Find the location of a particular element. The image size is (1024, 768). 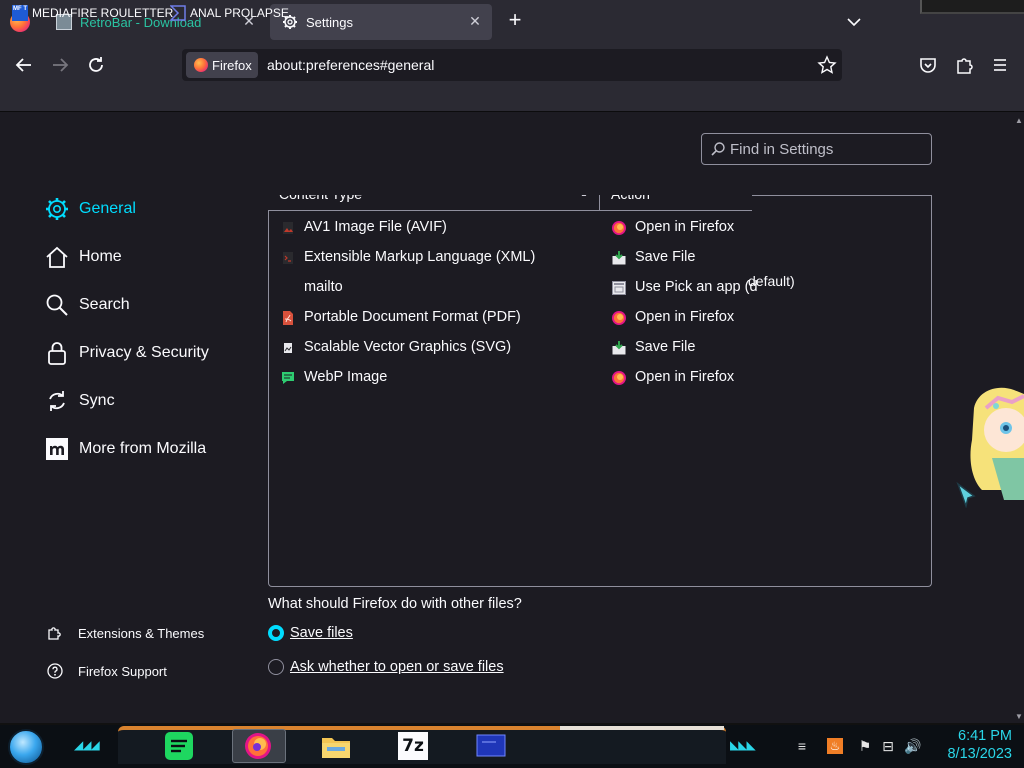

puzzle-icon is located at coordinates (54, 633).